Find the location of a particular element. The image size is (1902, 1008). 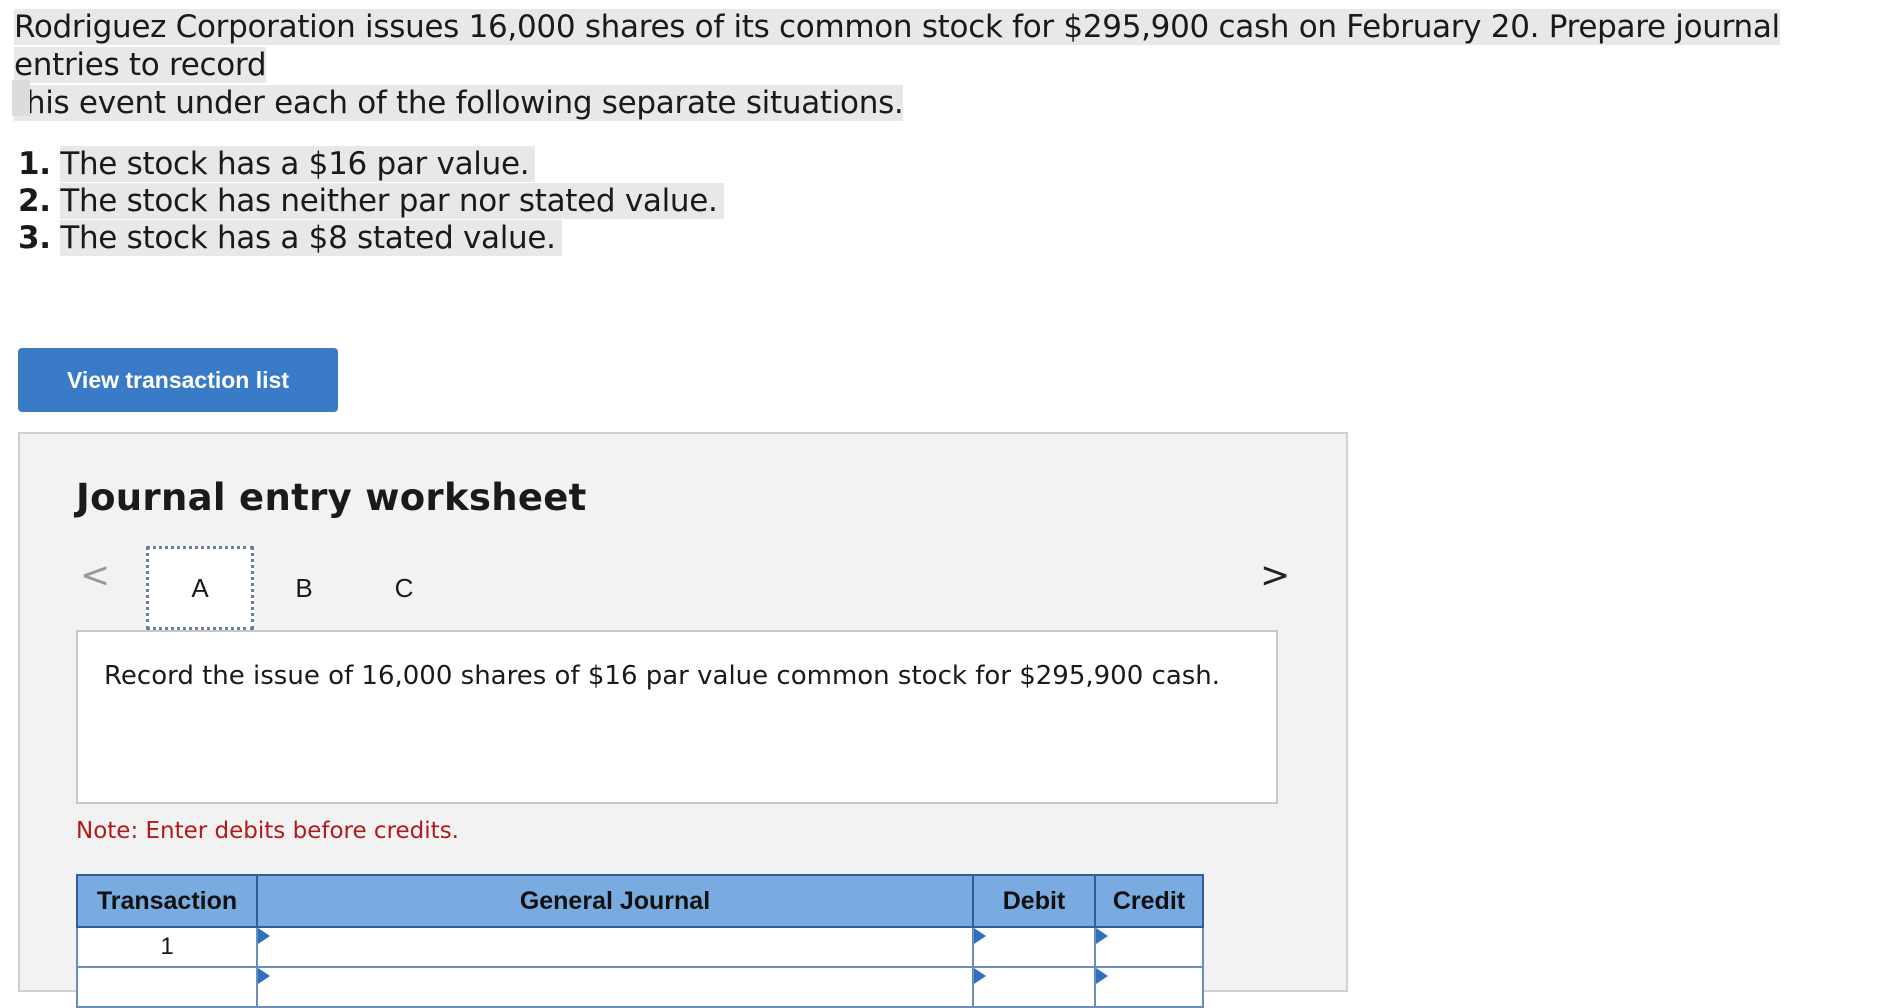

transaction-cell is located at coordinates (167, 987).